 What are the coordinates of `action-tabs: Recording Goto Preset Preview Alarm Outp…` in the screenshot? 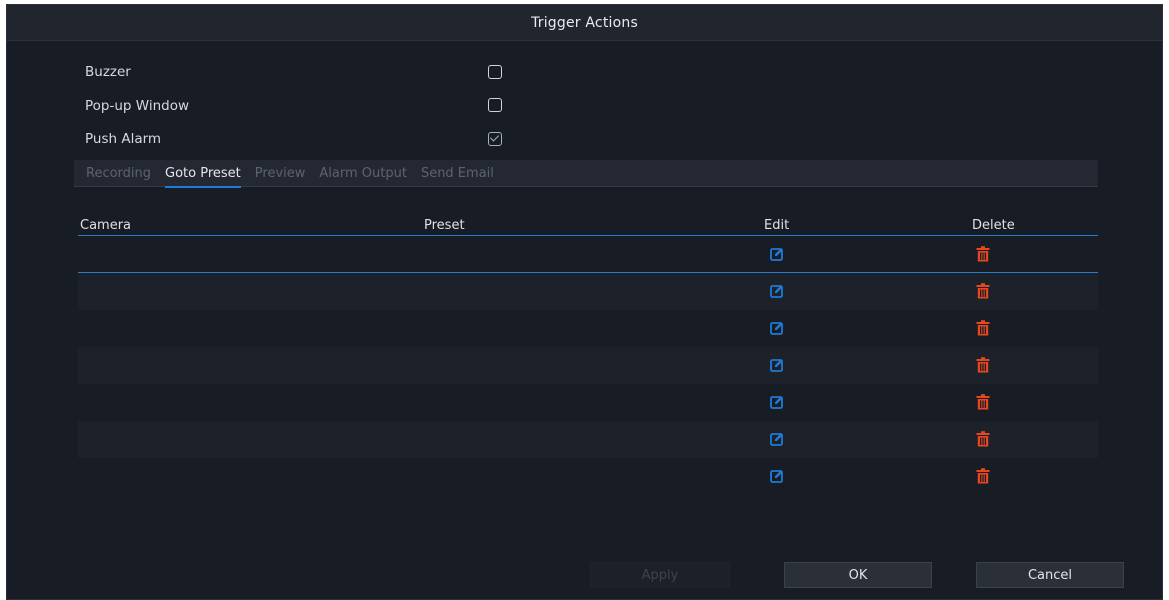 It's located at (586, 174).